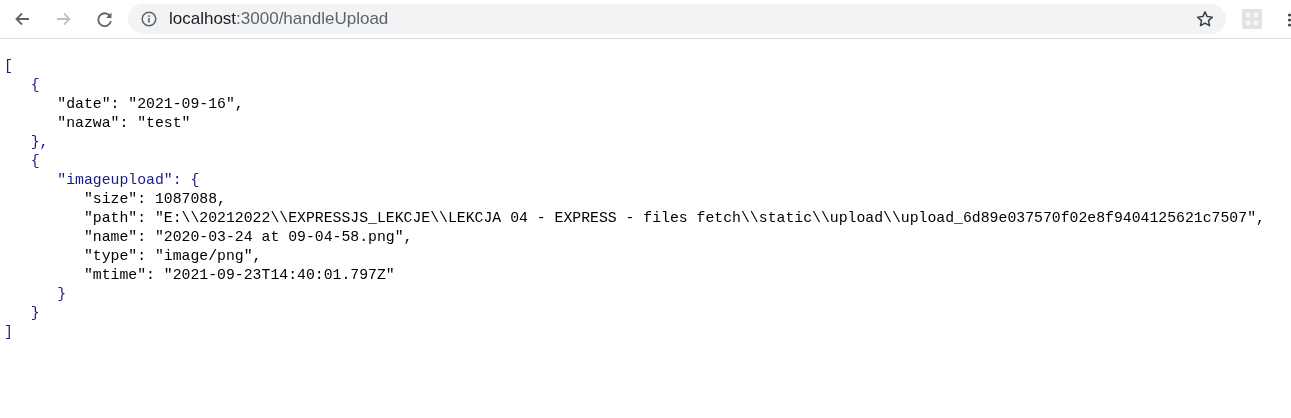 This screenshot has height=418, width=1291. I want to click on code-line: "nazwa": "test", so click(124, 123).